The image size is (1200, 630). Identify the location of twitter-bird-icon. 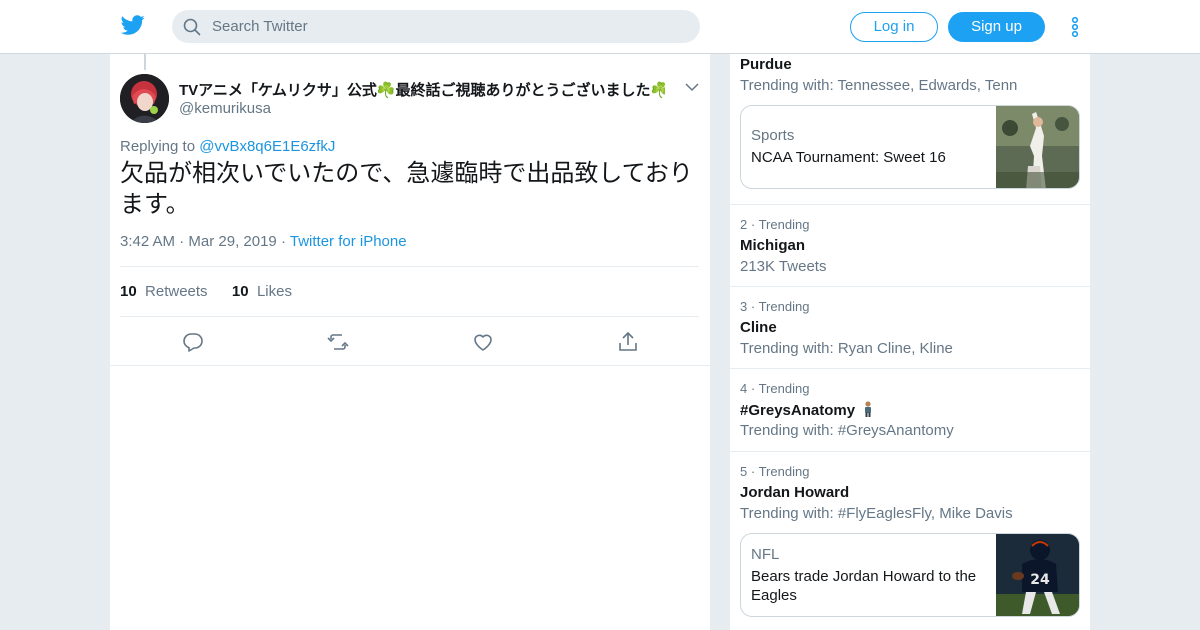
(133, 25).